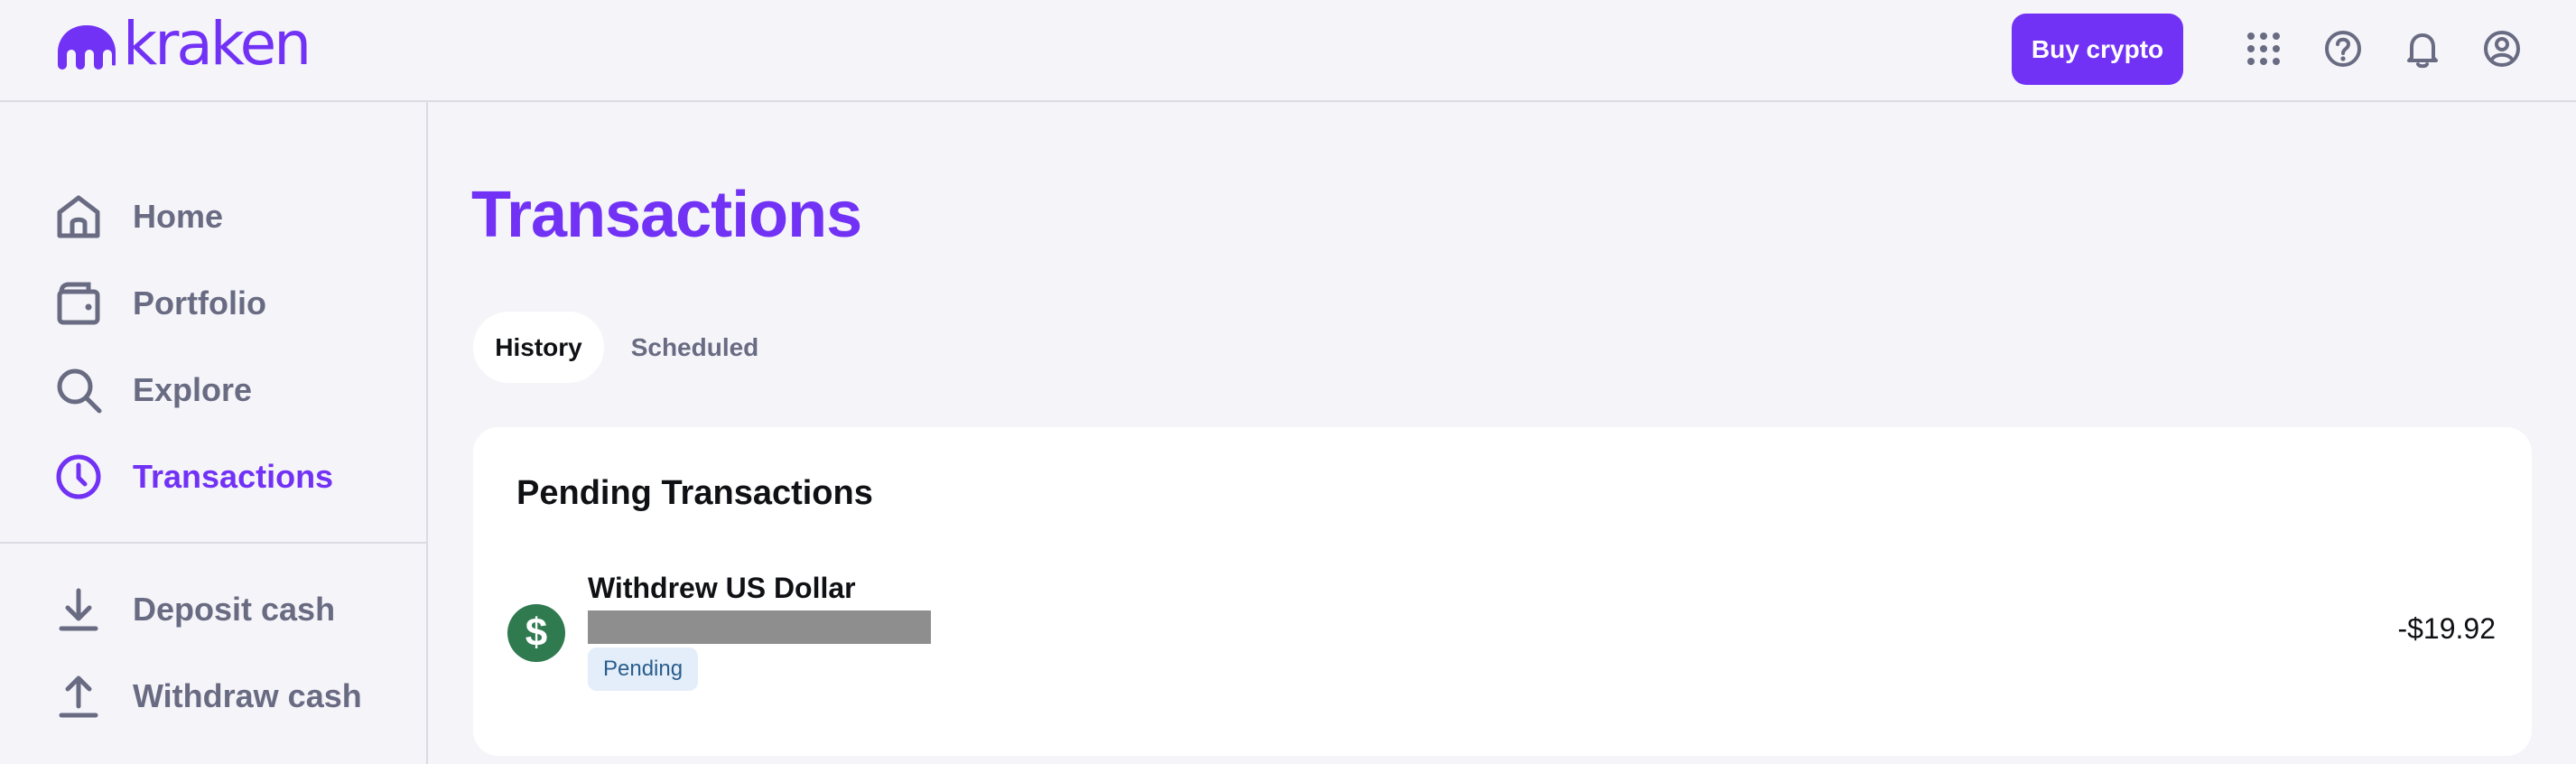 The height and width of the screenshot is (764, 2576). Describe the element at coordinates (536, 633) in the screenshot. I see `dollar-icon: $` at that location.